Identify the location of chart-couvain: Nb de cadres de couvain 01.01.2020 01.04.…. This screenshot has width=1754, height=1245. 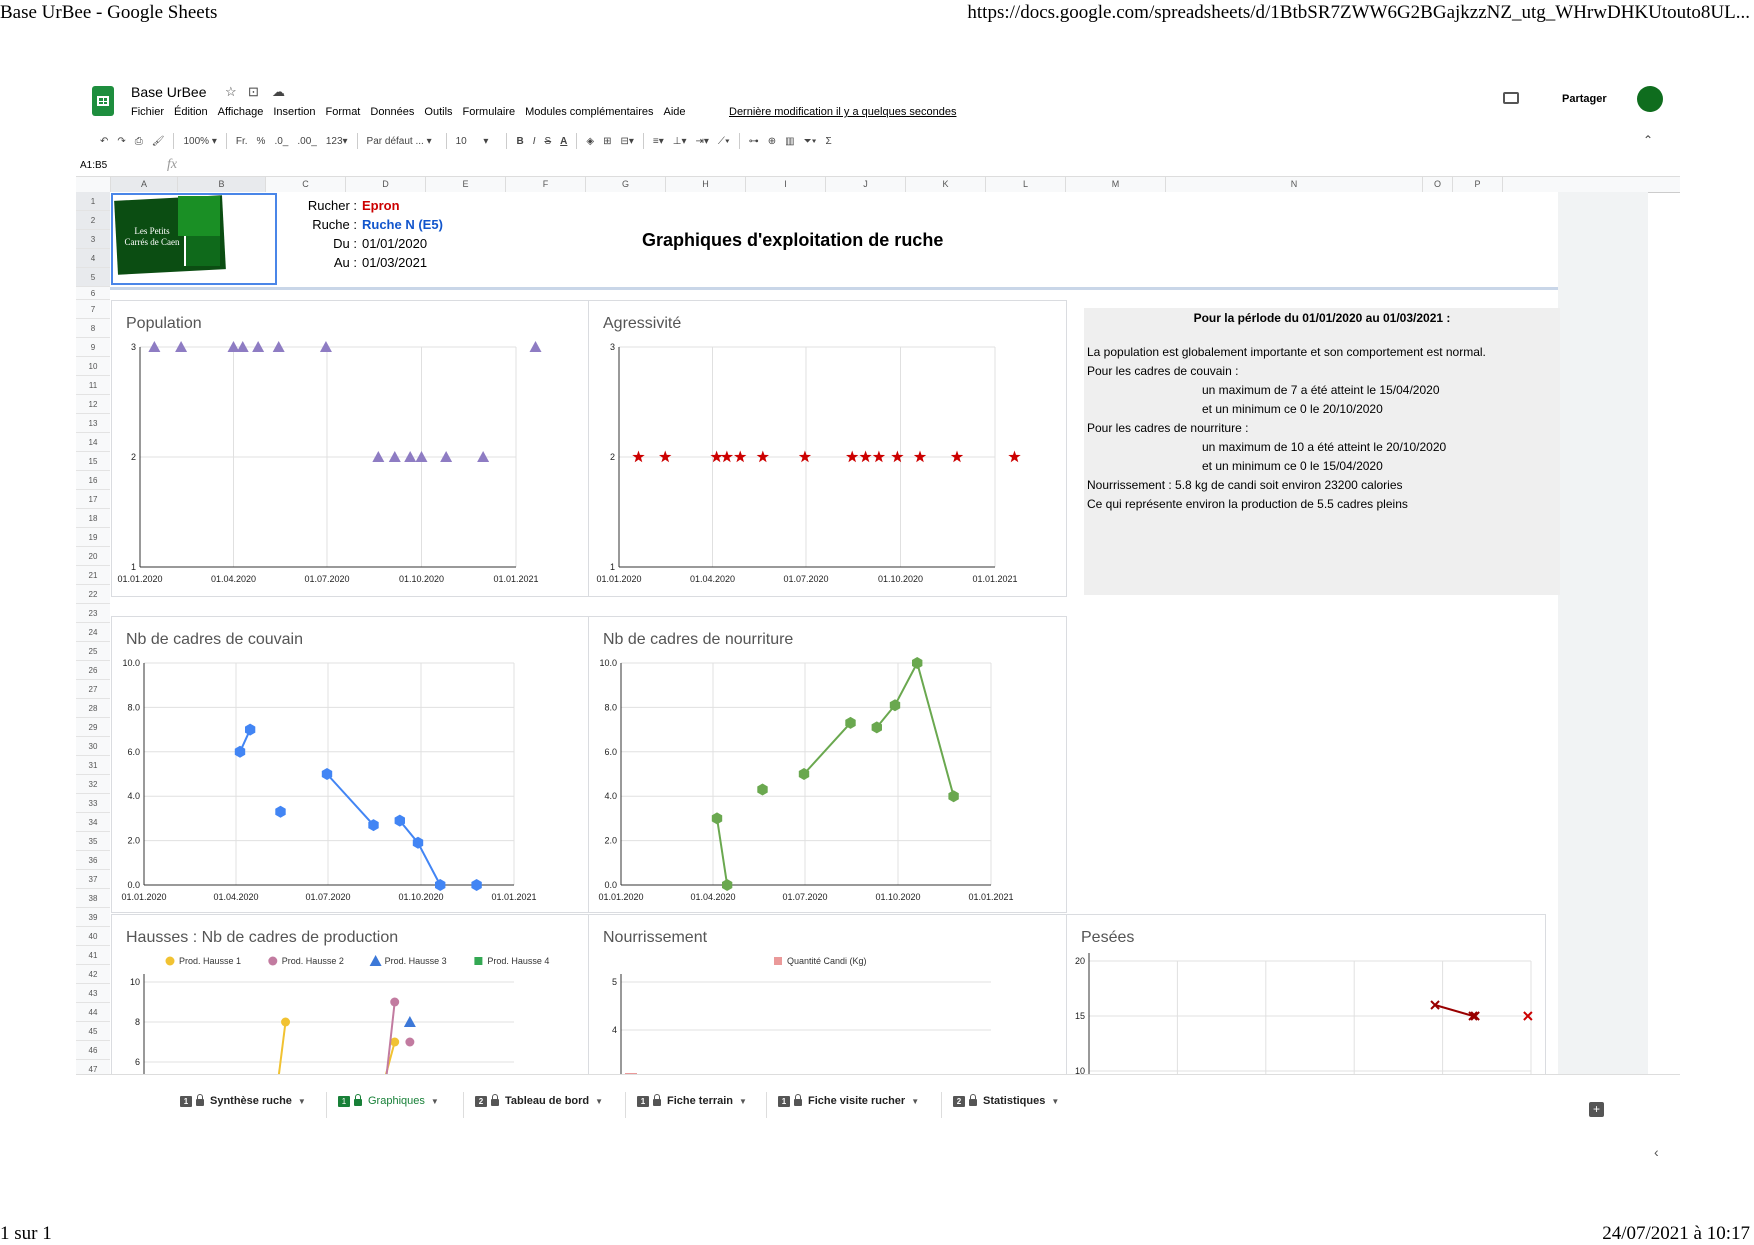
(350, 764).